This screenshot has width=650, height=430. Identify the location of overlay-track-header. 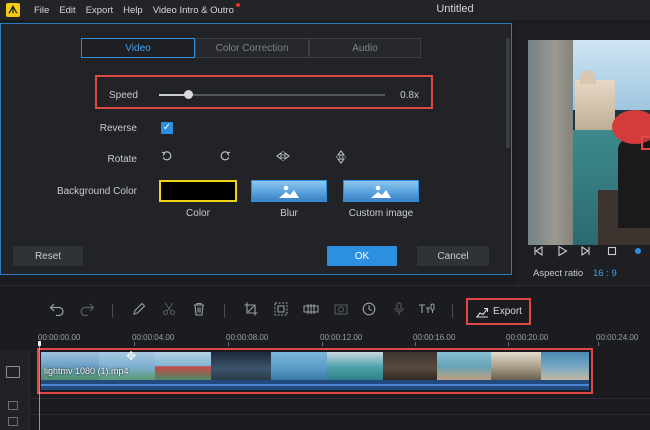
(15, 406).